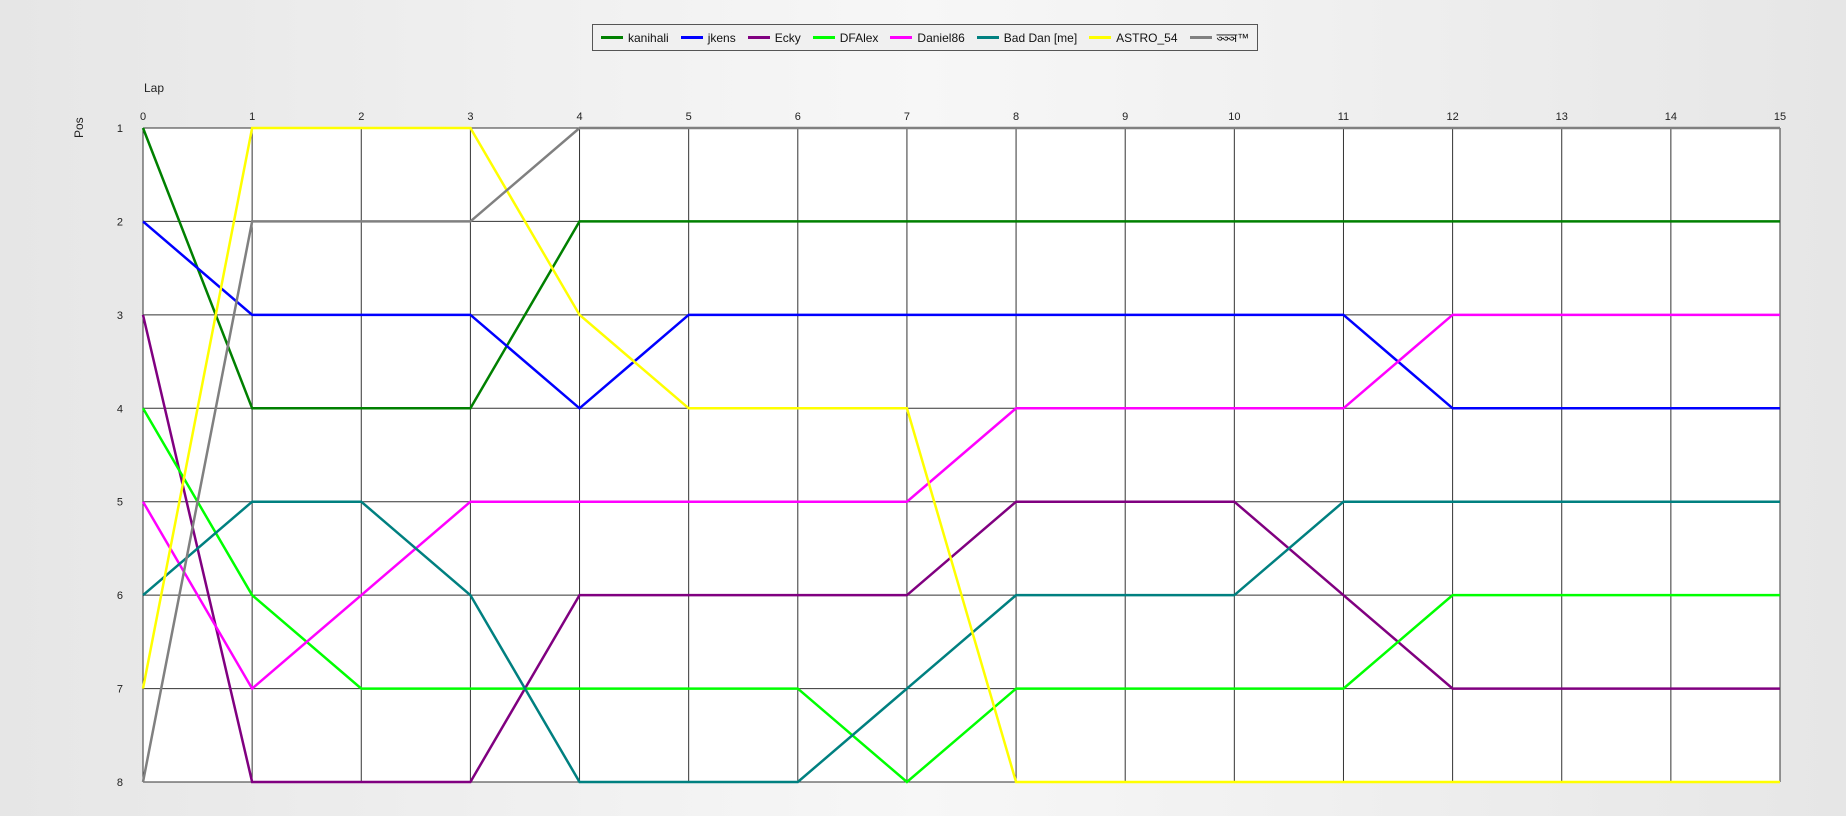 This screenshot has width=1846, height=816. Describe the element at coordinates (120, 596) in the screenshot. I see `y-tick-label: 6` at that location.